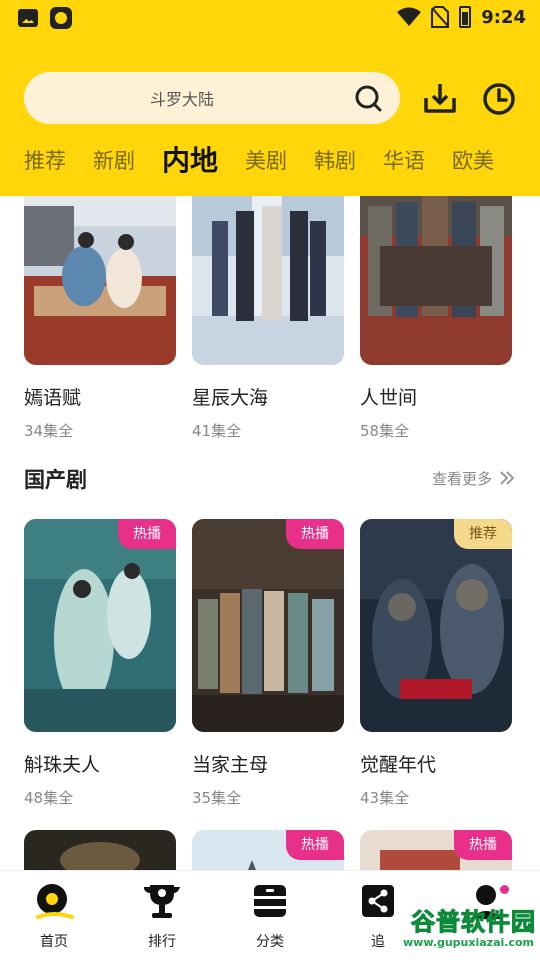  Describe the element at coordinates (28, 18) in the screenshot. I see `gallery-notification-icon` at that location.